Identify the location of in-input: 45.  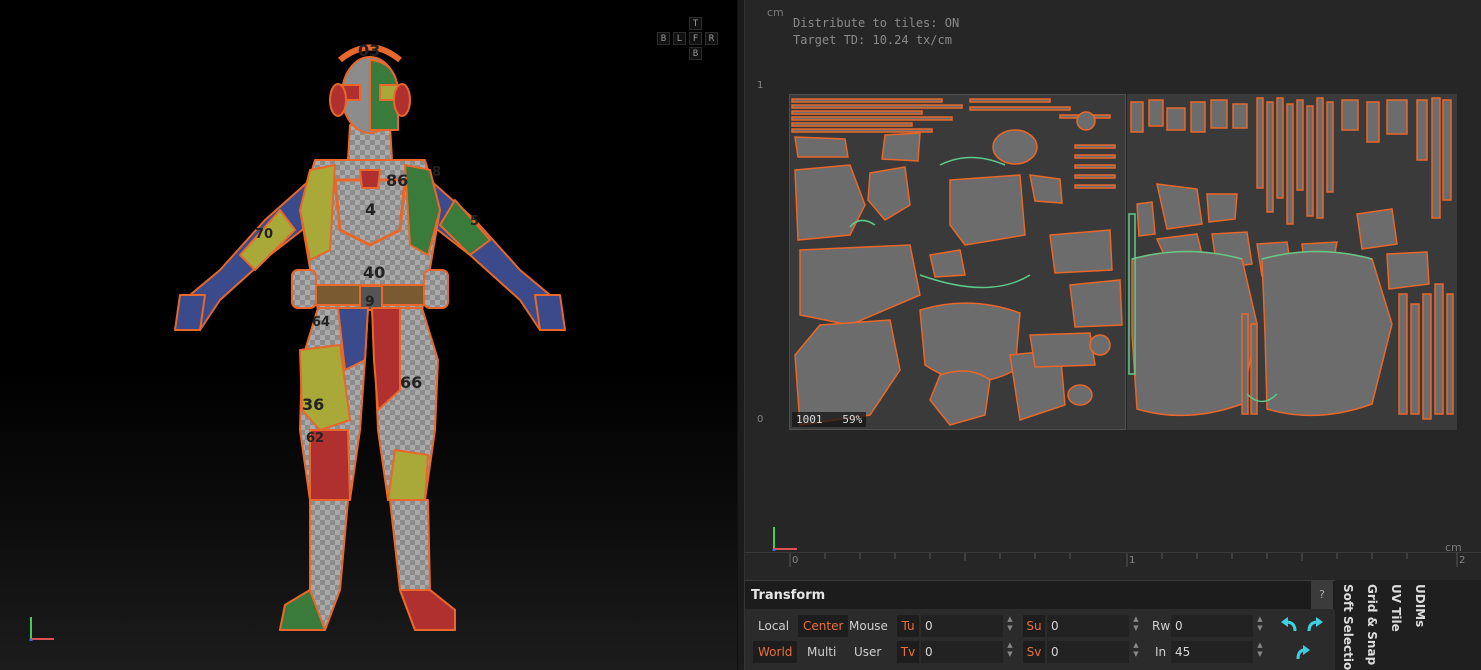
(1212, 652).